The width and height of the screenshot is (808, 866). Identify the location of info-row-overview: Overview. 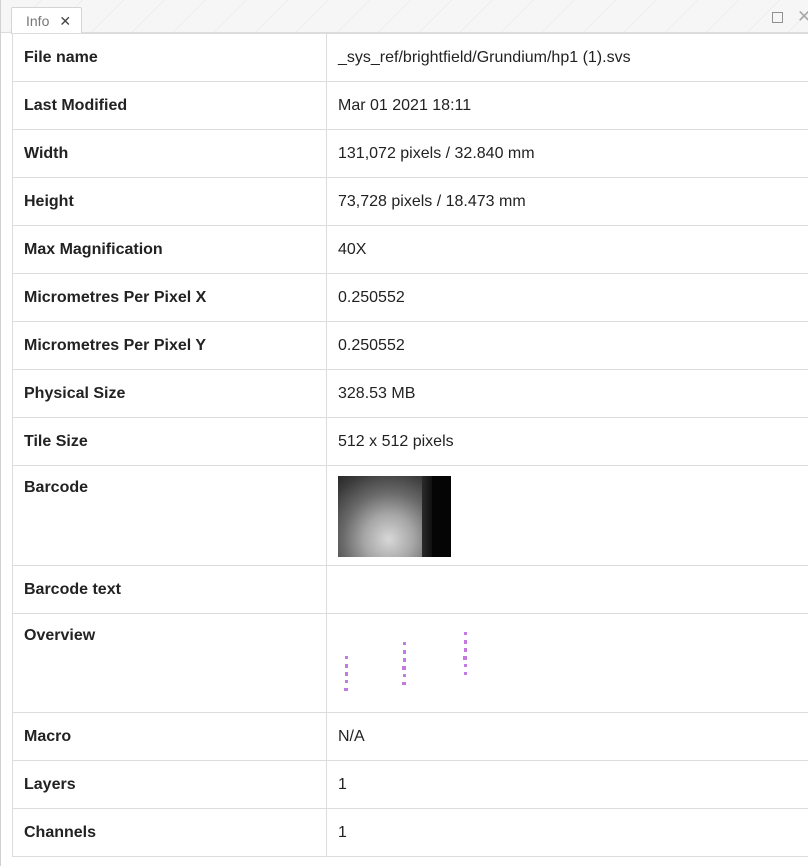
(410, 663).